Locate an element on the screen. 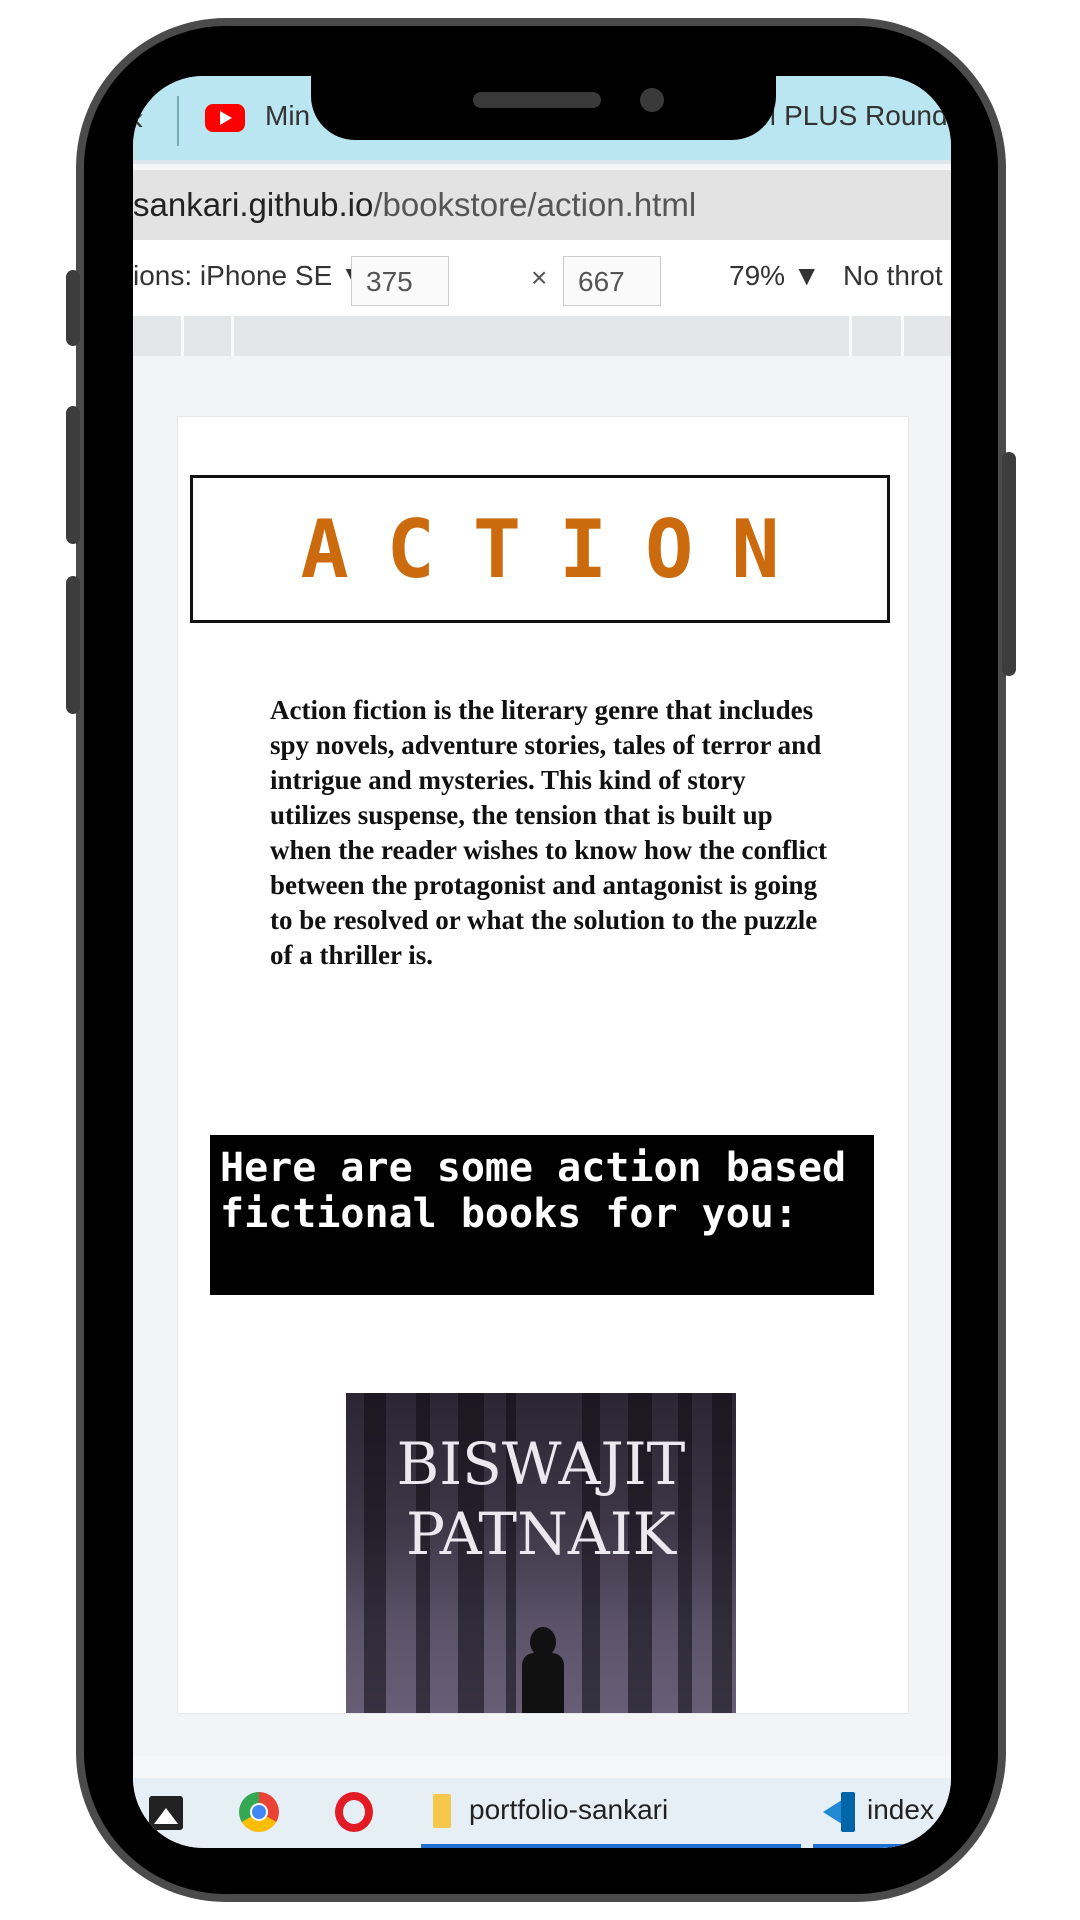  volume-up-button is located at coordinates (73, 475).